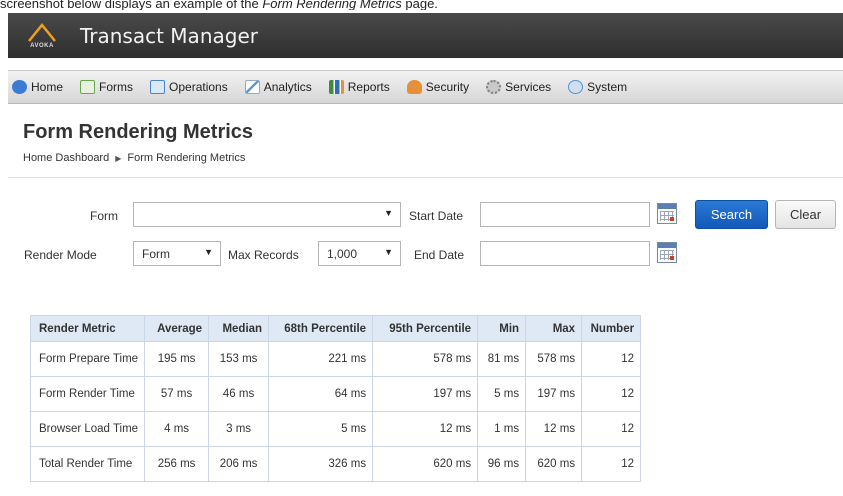  Describe the element at coordinates (177, 359) in the screenshot. I see `table-cell: 195 ms` at that location.